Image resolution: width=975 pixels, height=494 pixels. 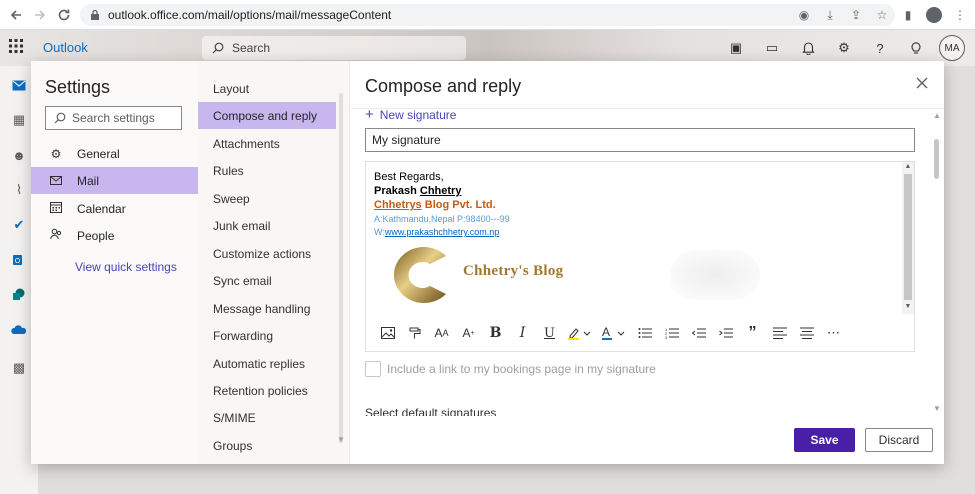 I want to click on more-options-icon: ⋯, so click(x=833, y=333).